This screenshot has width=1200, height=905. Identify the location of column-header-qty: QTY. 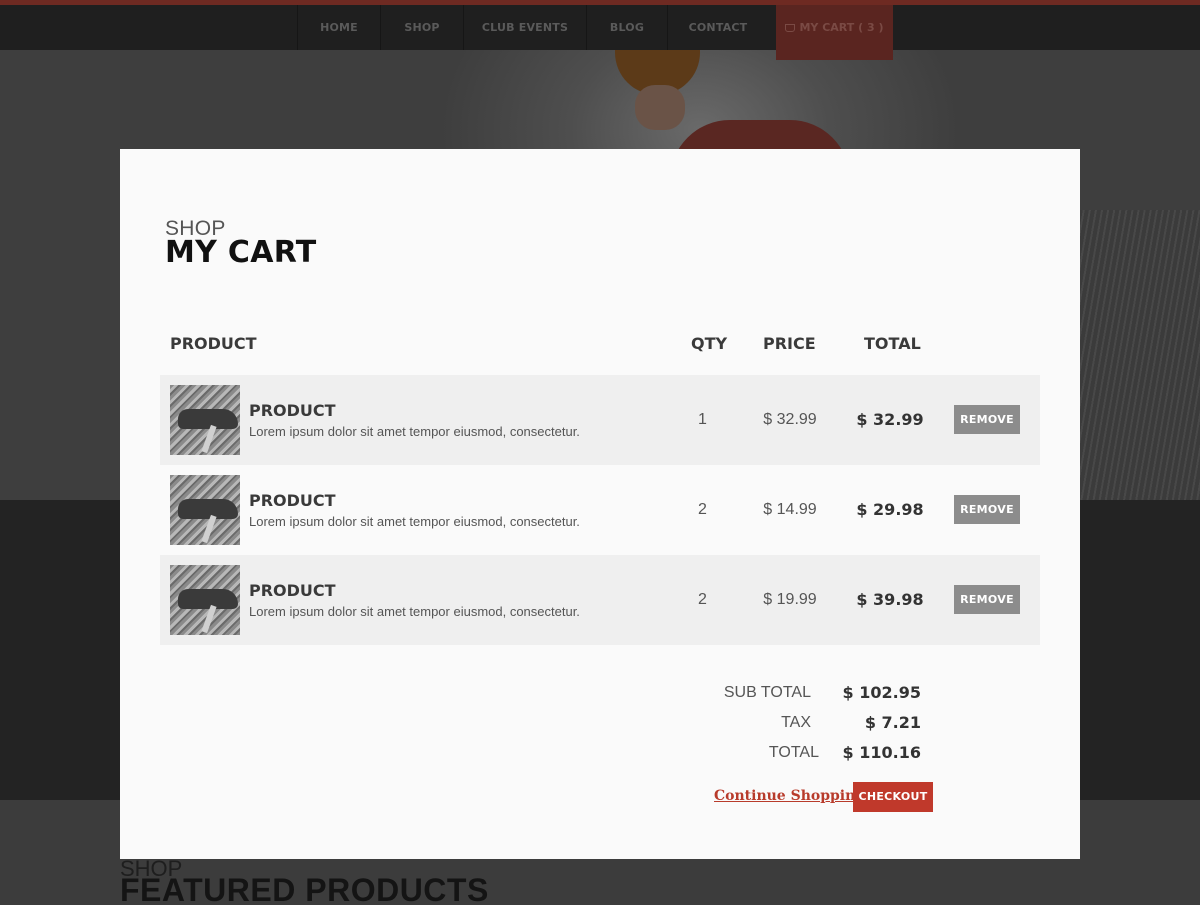
(709, 343).